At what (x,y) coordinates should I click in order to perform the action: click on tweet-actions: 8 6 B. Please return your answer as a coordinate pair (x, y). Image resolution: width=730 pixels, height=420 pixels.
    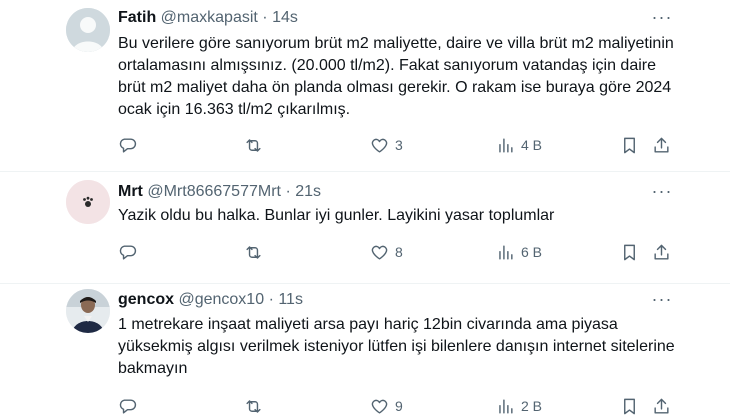
    Looking at the image, I should click on (395, 252).